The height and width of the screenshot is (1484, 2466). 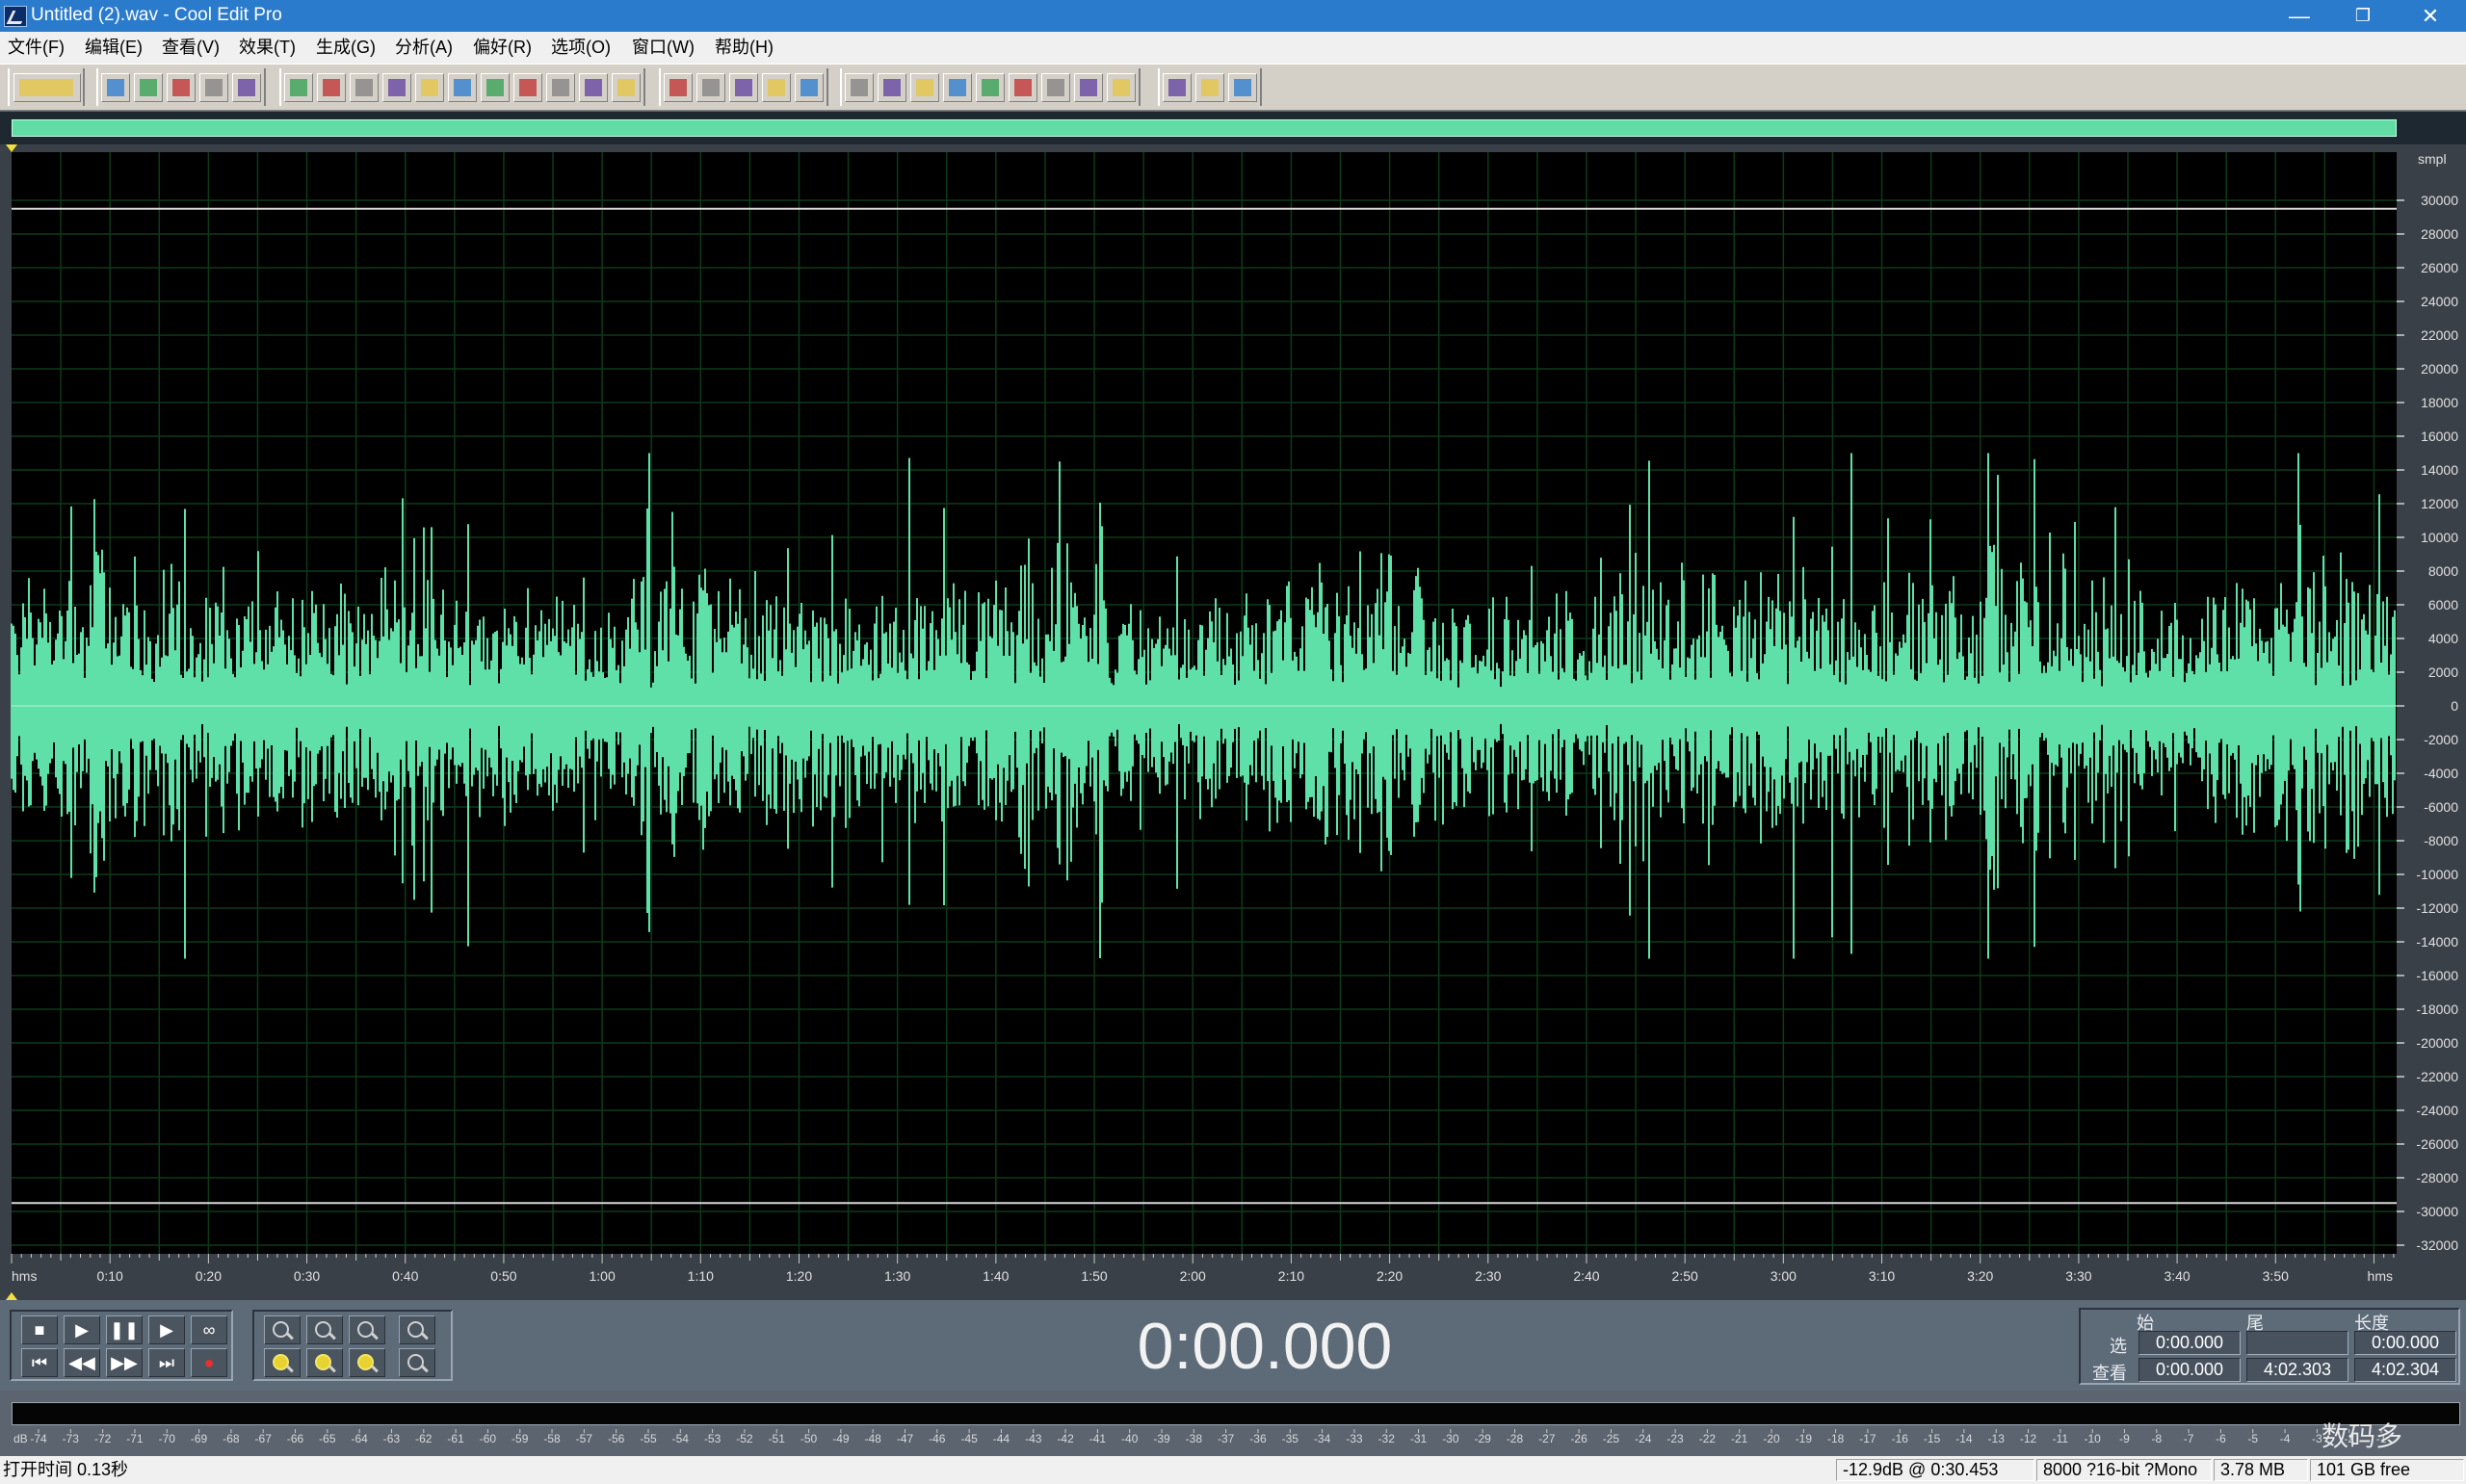 I want to click on x-axis-tick-label: 1:50, so click(x=1094, y=1276).